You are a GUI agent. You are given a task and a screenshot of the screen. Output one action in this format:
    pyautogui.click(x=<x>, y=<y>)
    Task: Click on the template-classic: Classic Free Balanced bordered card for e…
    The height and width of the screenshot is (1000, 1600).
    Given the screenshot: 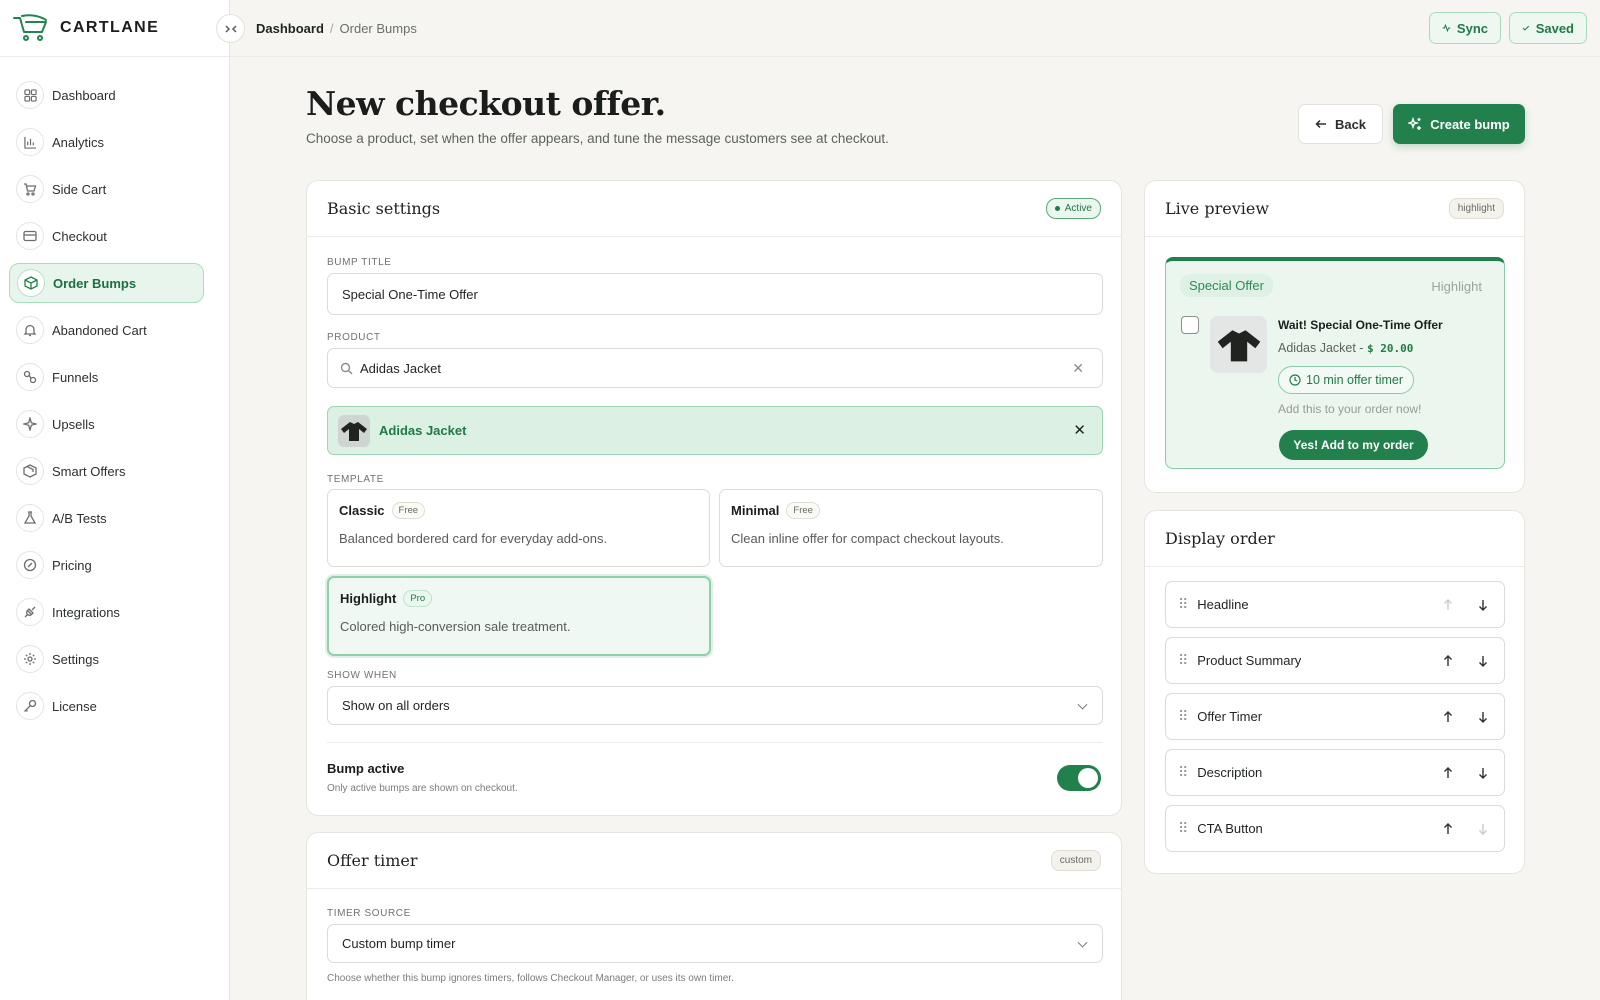 What is the action you would take?
    pyautogui.click(x=518, y=528)
    